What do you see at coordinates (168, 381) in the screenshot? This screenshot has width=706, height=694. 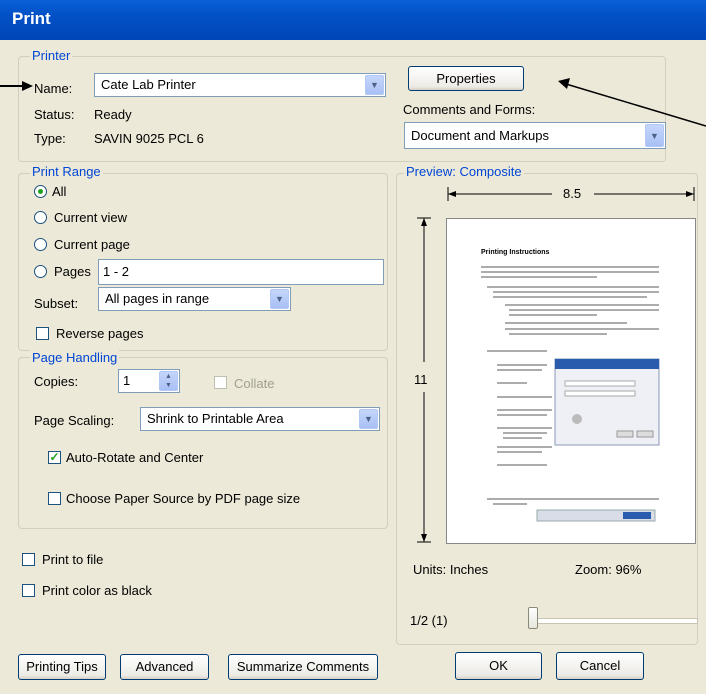 I see `spinner-icon: ▲ ▼` at bounding box center [168, 381].